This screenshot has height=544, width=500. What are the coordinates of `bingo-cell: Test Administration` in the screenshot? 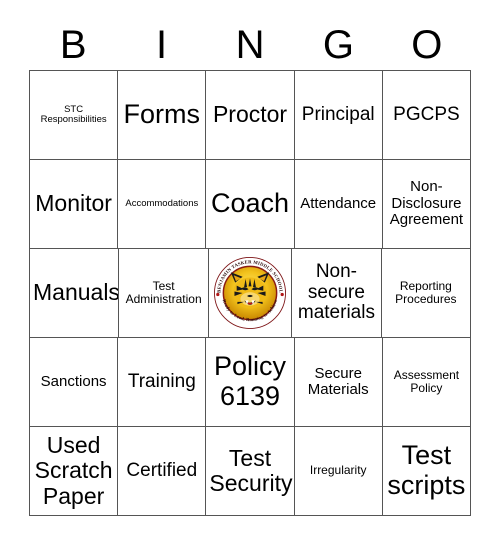 It's located at (164, 293).